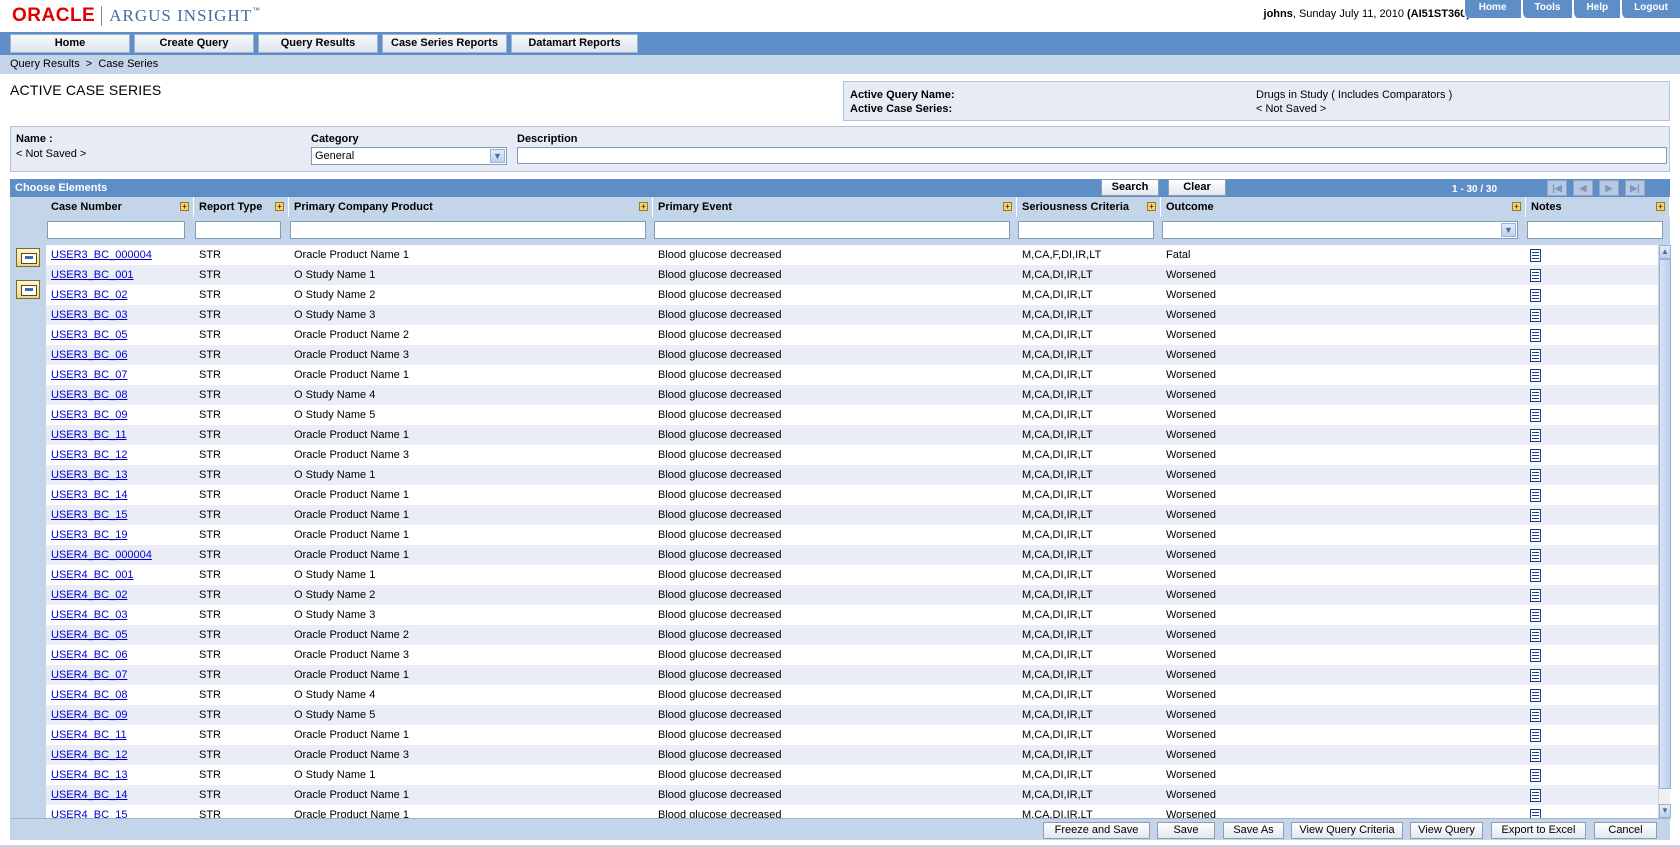  What do you see at coordinates (89, 795) in the screenshot?
I see `case-number-link: USER4_BC_14` at bounding box center [89, 795].